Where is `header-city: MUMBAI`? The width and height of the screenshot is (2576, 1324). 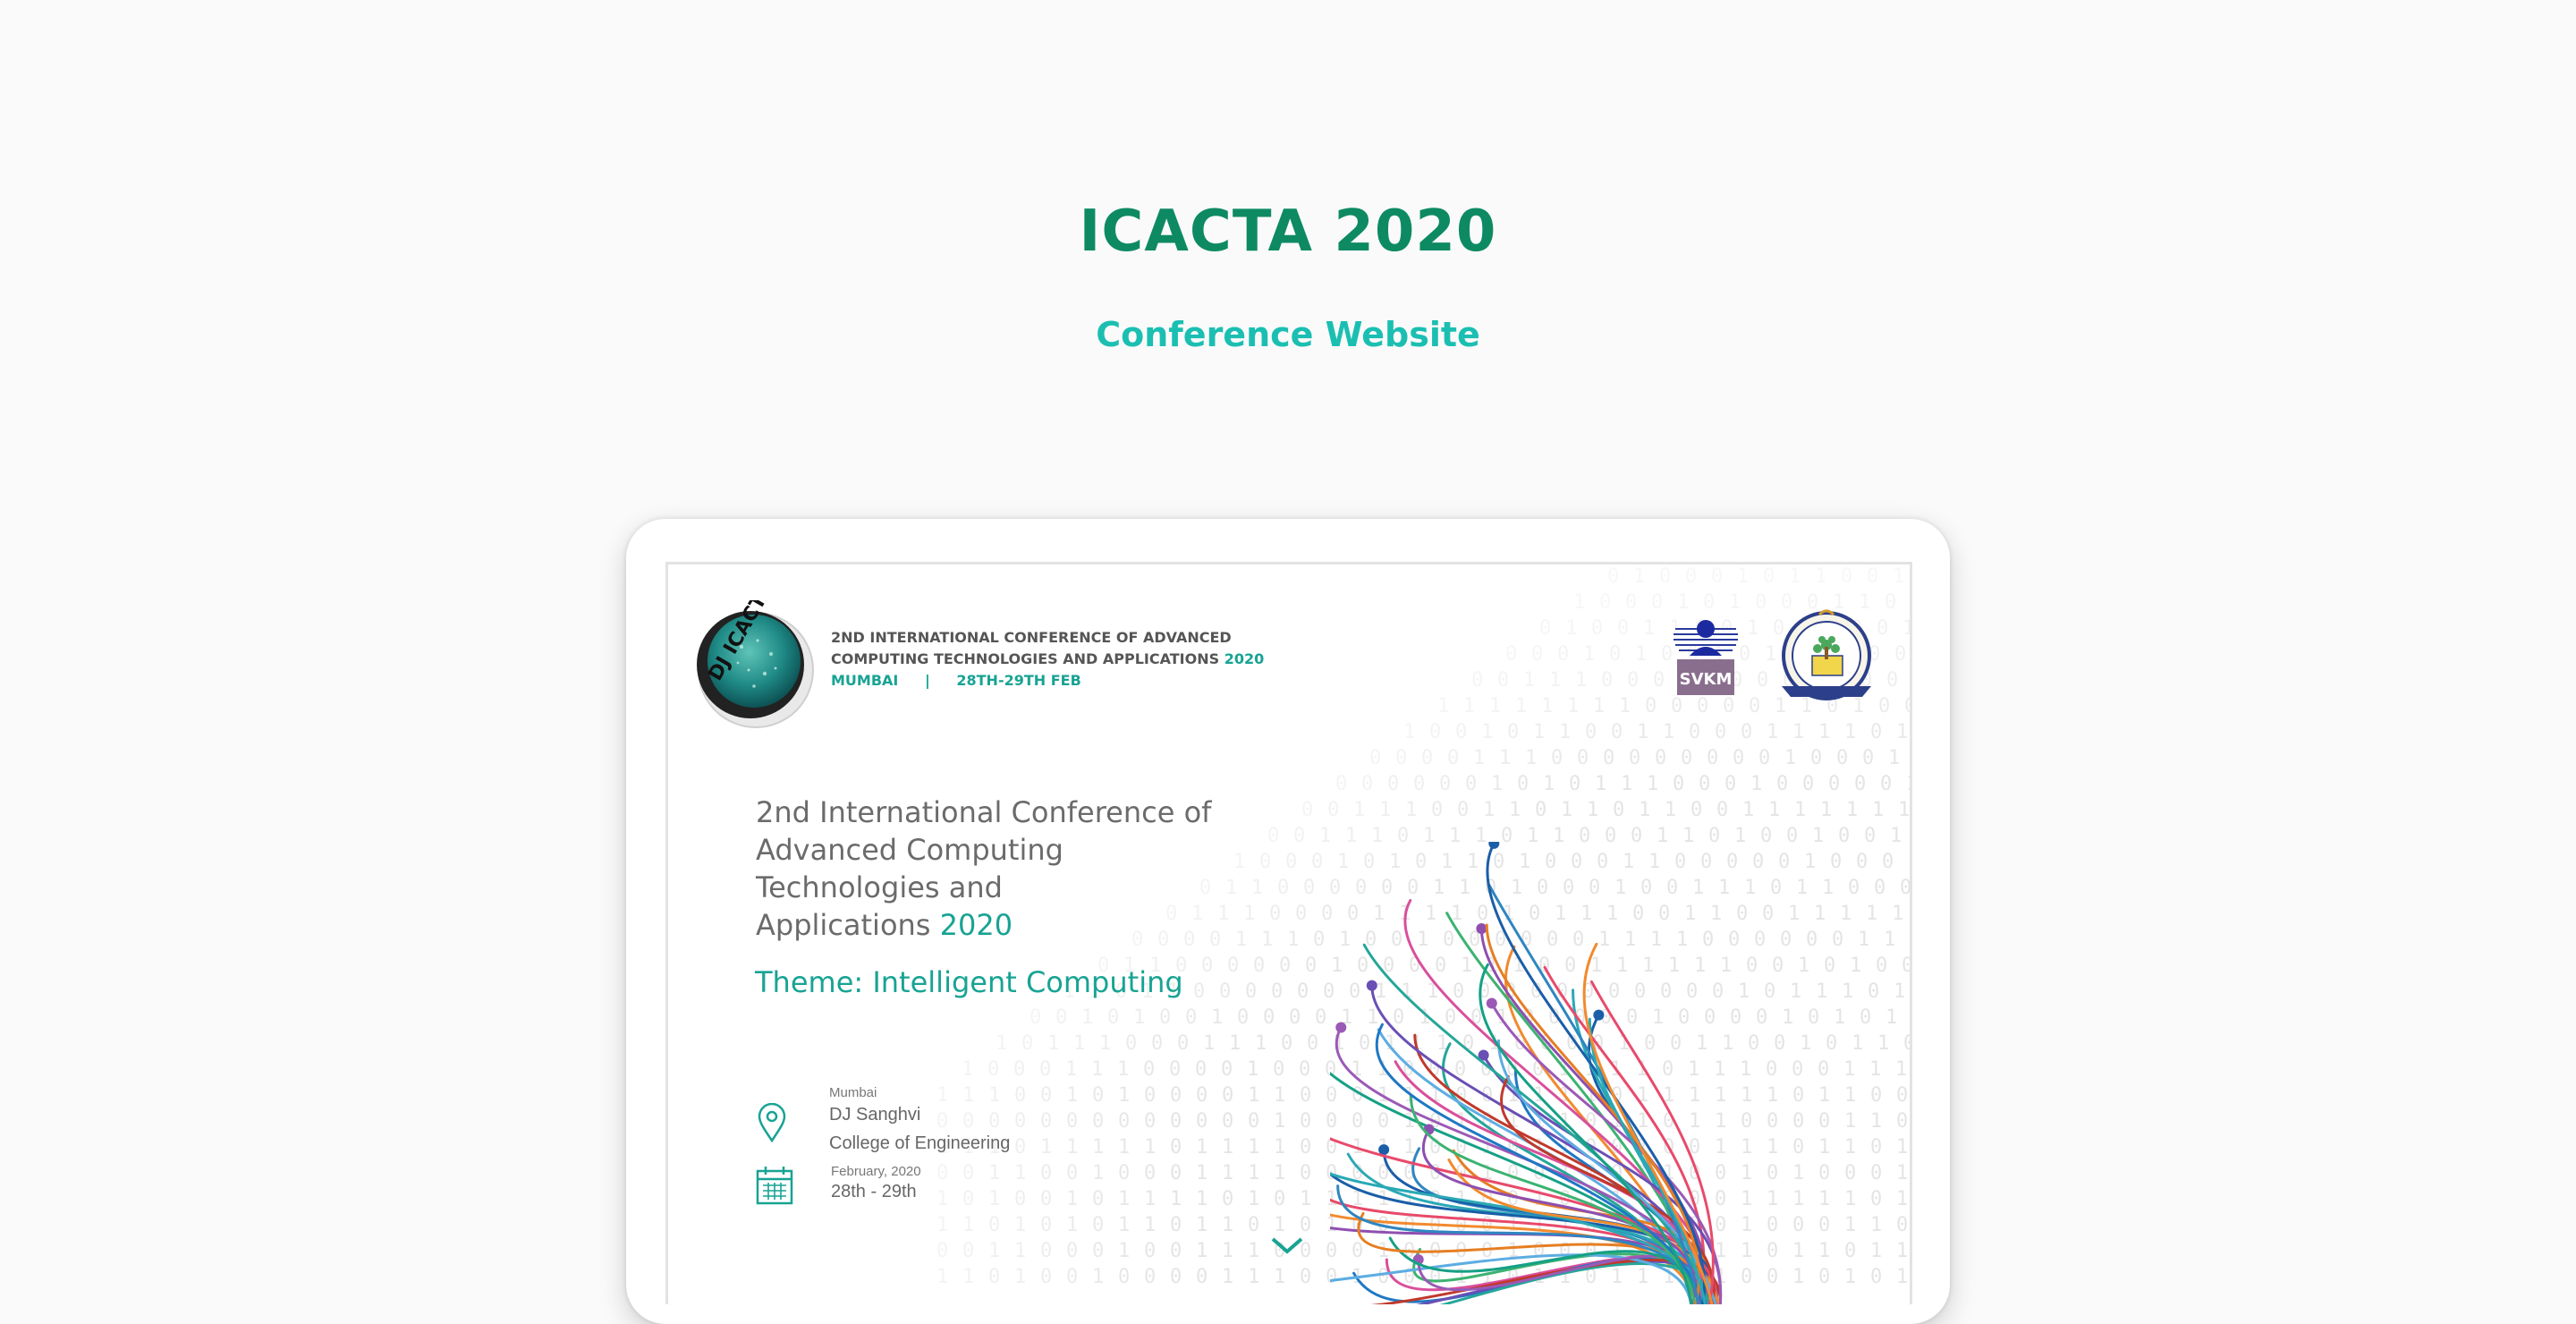
header-city: MUMBAI is located at coordinates (865, 680).